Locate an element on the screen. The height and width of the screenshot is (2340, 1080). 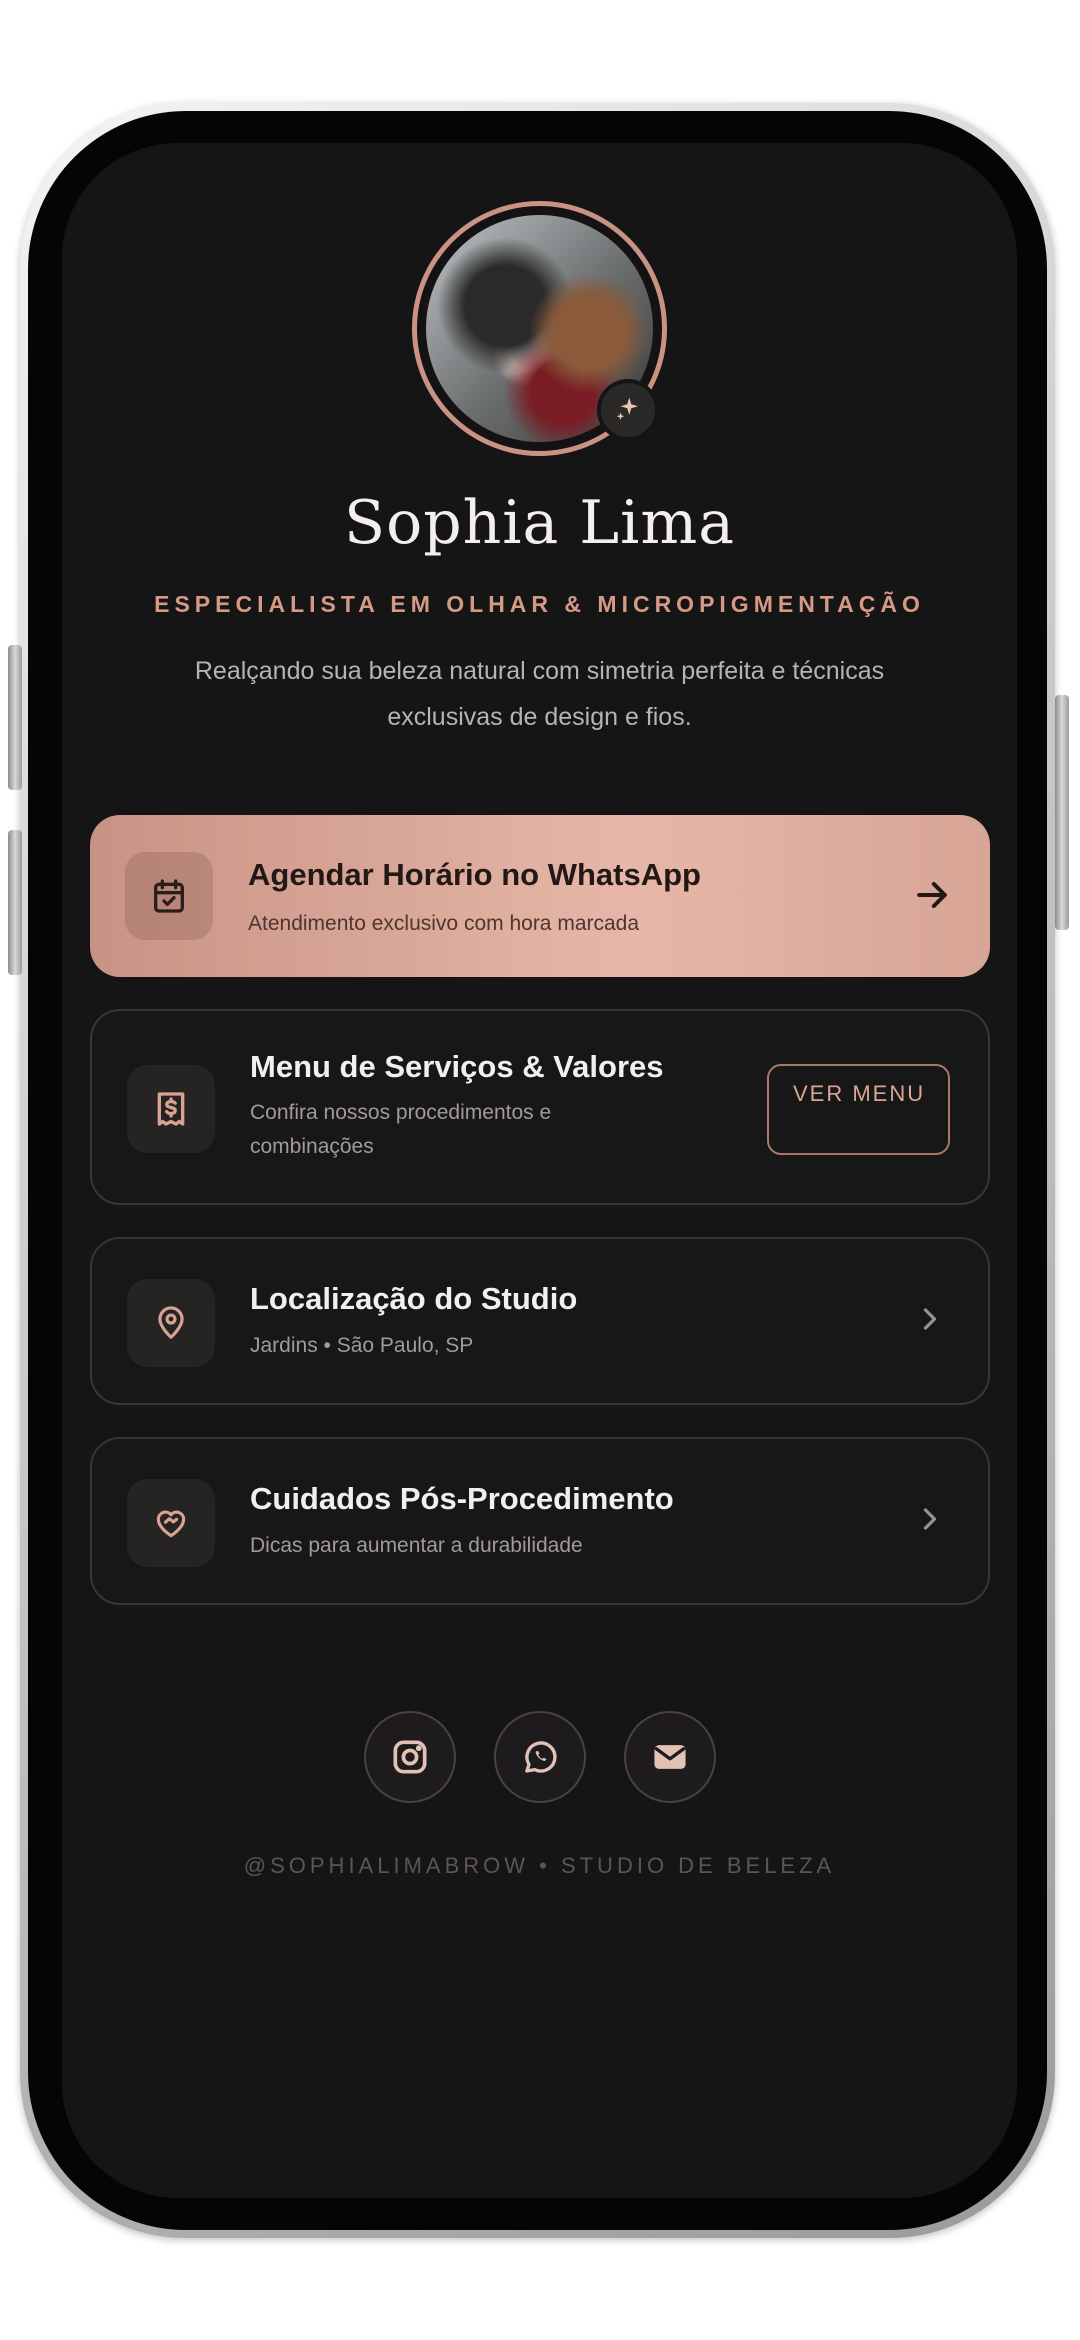
footer-handle: @SOPHIALIMABROW • STUDIO DE BELEZA is located at coordinates (539, 1865).